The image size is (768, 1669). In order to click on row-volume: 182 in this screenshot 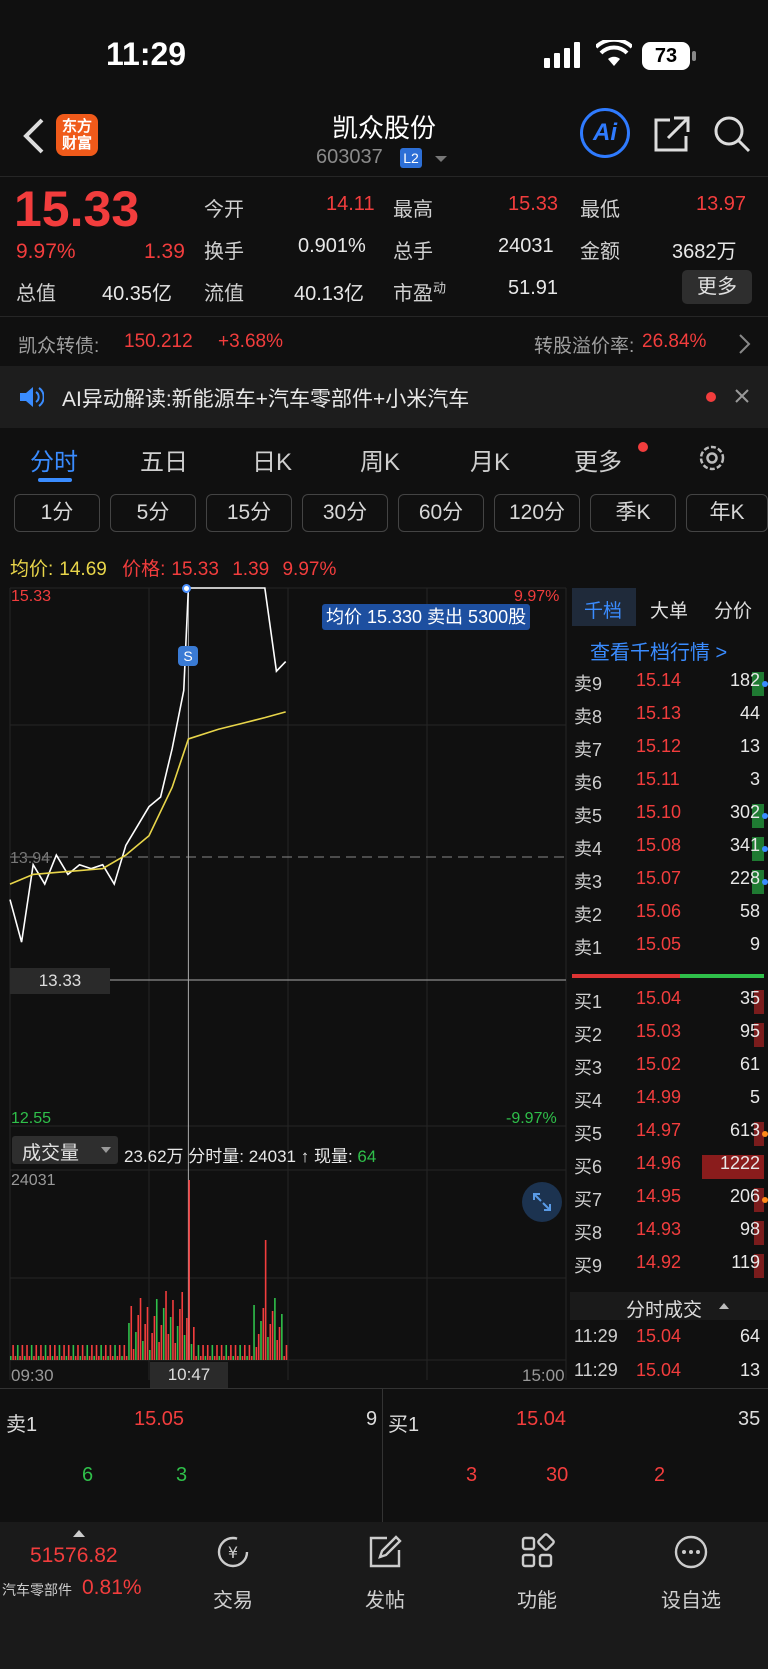, I will do `click(744, 680)`.